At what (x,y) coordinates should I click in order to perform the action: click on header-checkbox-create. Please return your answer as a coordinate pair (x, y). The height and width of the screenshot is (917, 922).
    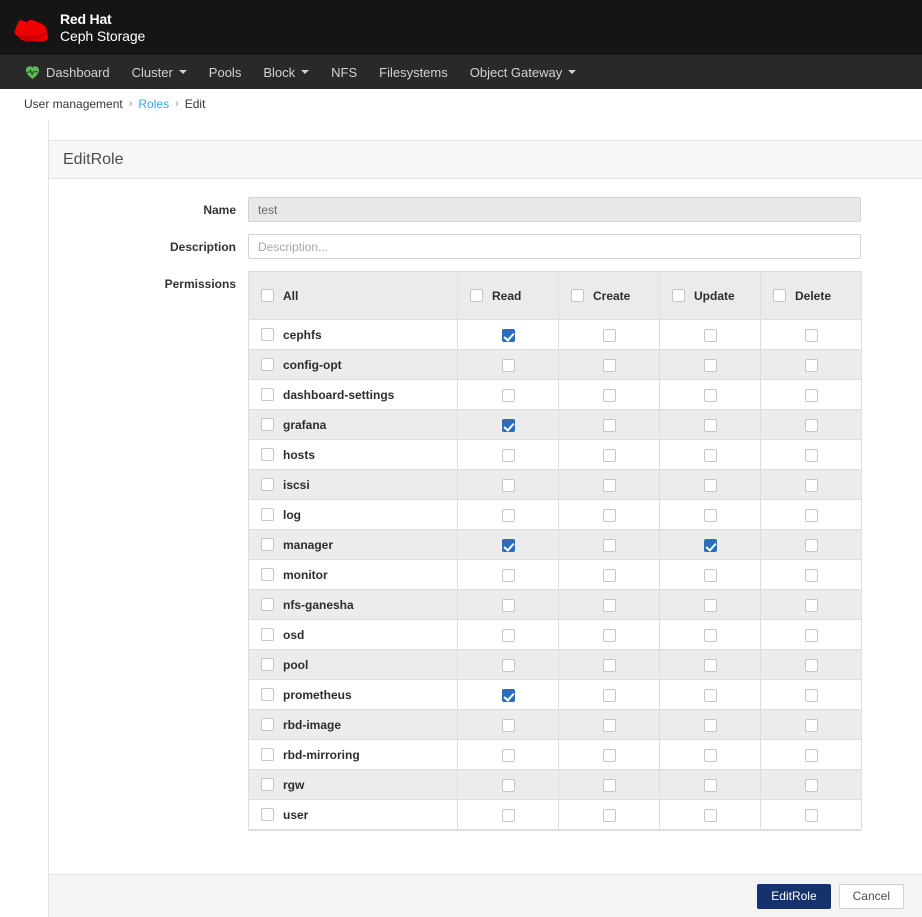
    Looking at the image, I should click on (577, 295).